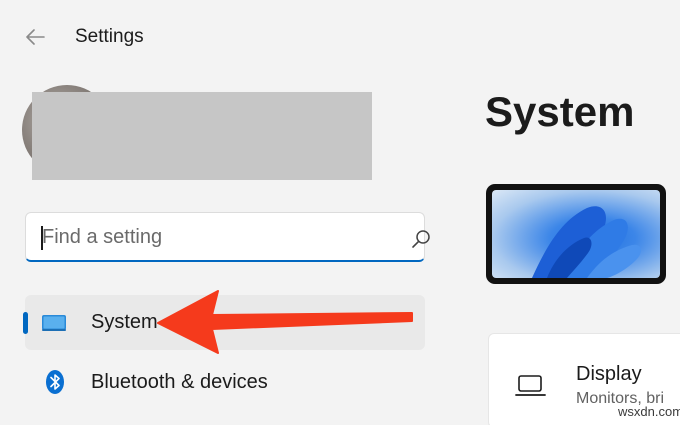  I want to click on window-title: Settings, so click(109, 36).